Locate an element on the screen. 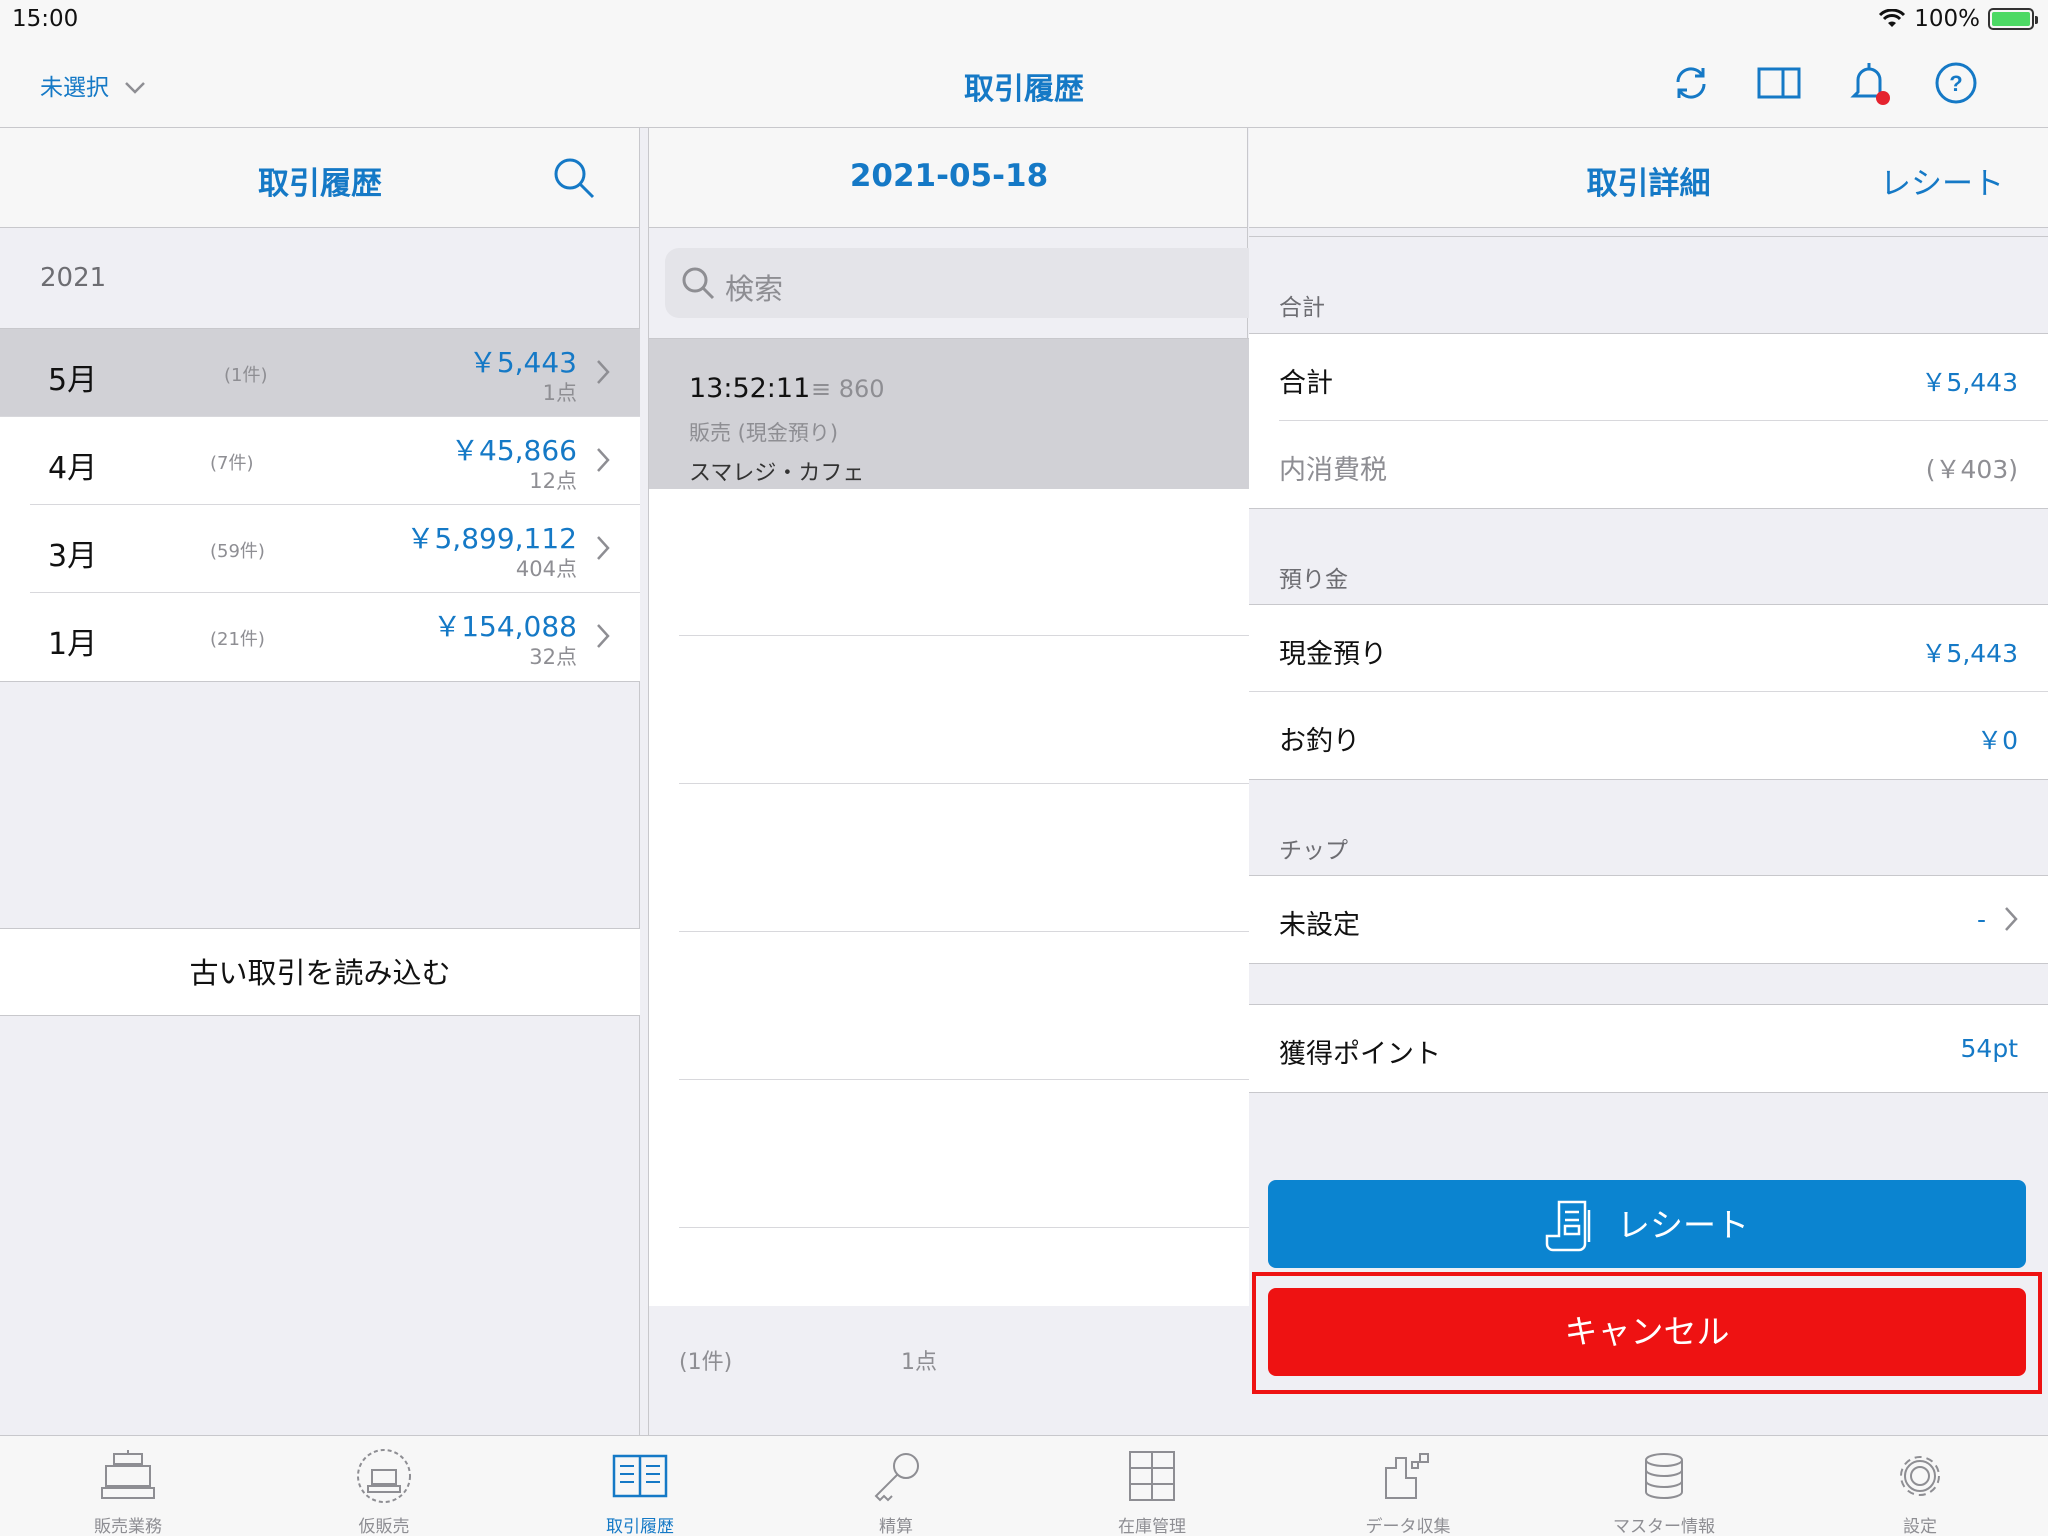 Image resolution: width=2048 pixels, height=1536 pixels. inventory-cabinet-icon is located at coordinates (1152, 1476).